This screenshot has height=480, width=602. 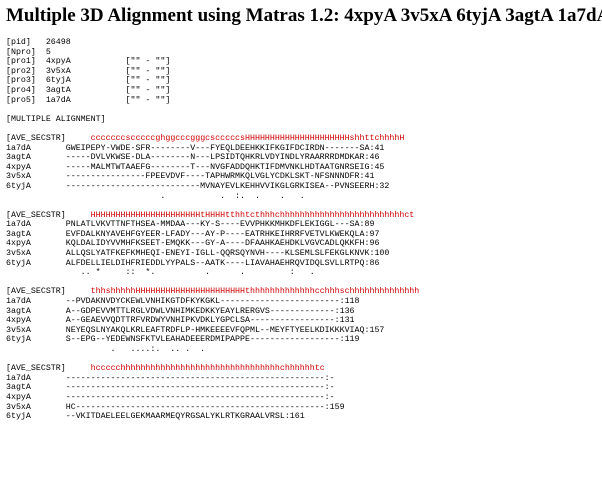 I want to click on alignment-line: . . :. . . ., so click(x=212, y=197).